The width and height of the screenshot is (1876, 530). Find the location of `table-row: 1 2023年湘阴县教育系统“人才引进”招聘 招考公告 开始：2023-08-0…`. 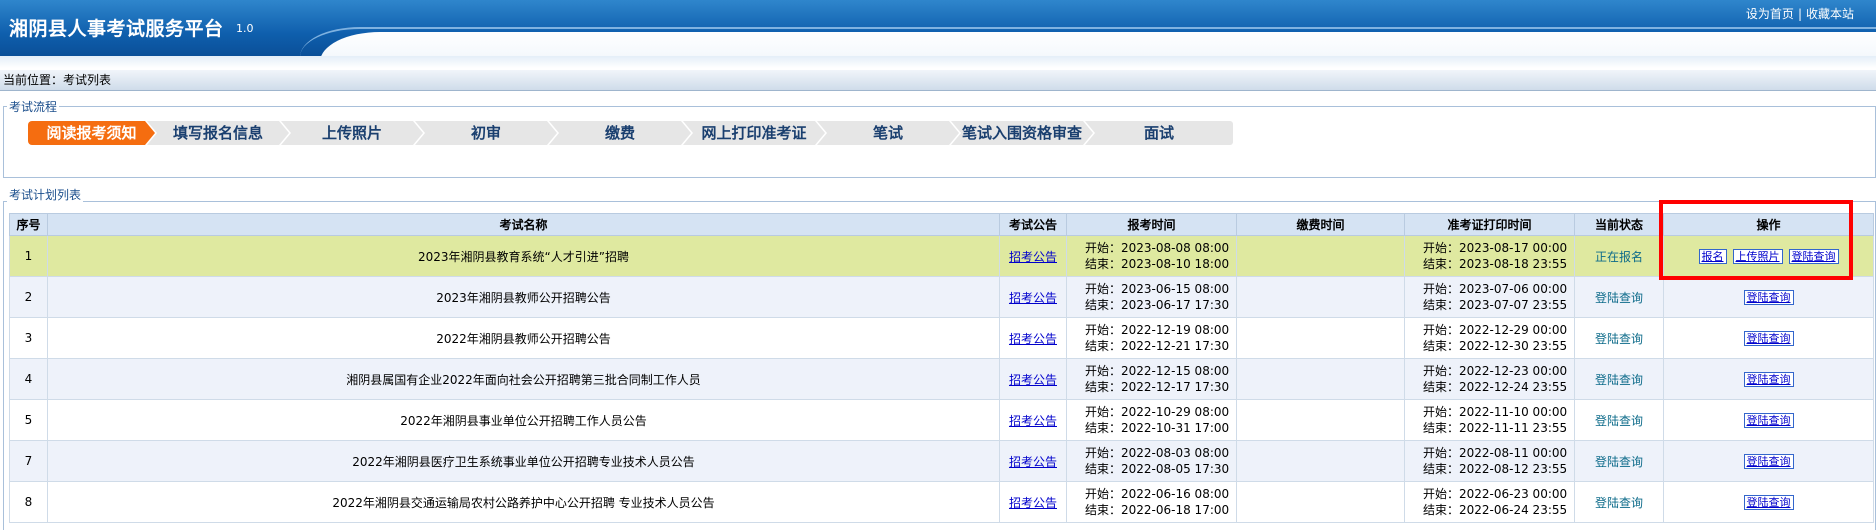

table-row: 1 2023年湘阴县教育系统“人才引进”招聘 招考公告 开始：2023-08-0… is located at coordinates (941, 256).